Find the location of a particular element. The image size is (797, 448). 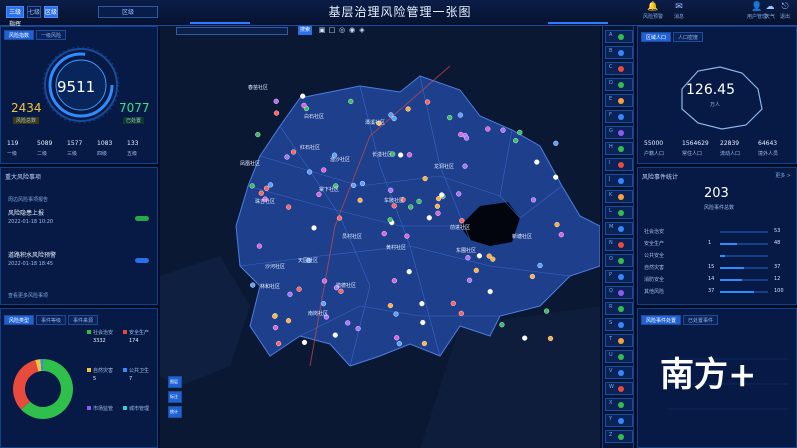

tab-population-density: 人口密度 is located at coordinates (688, 37).